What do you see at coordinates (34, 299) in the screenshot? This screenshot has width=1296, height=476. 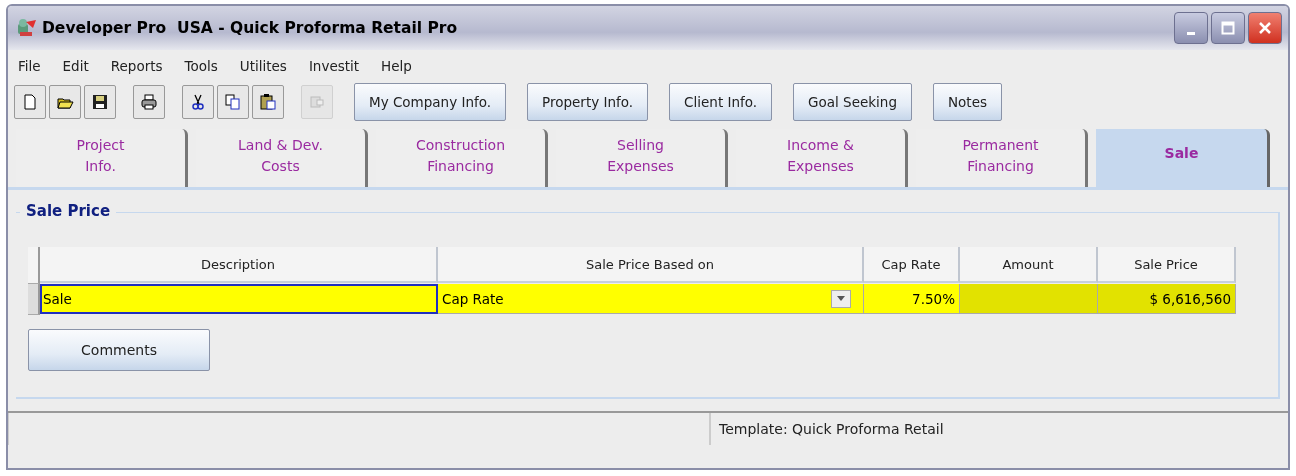 I see `row-header` at bounding box center [34, 299].